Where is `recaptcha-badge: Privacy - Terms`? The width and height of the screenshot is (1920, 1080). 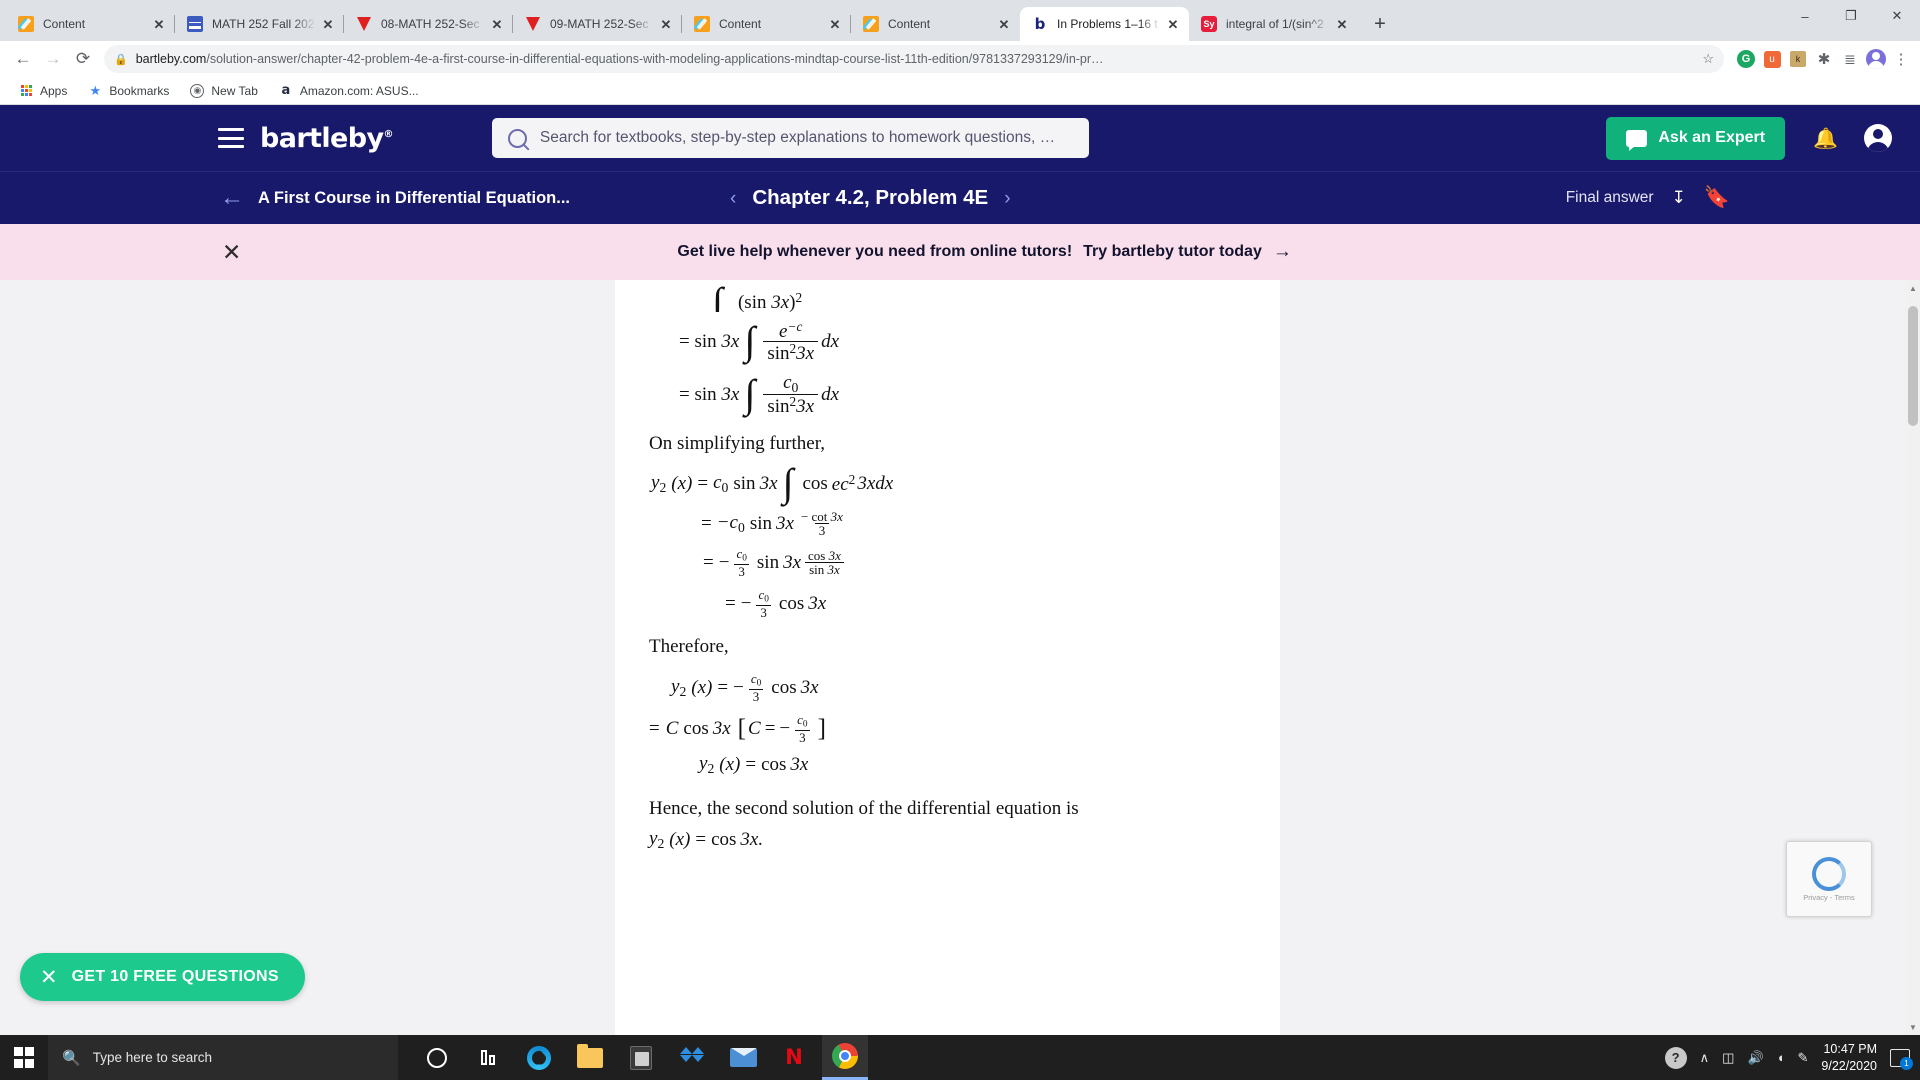
recaptcha-badge: Privacy - Terms is located at coordinates (1829, 879).